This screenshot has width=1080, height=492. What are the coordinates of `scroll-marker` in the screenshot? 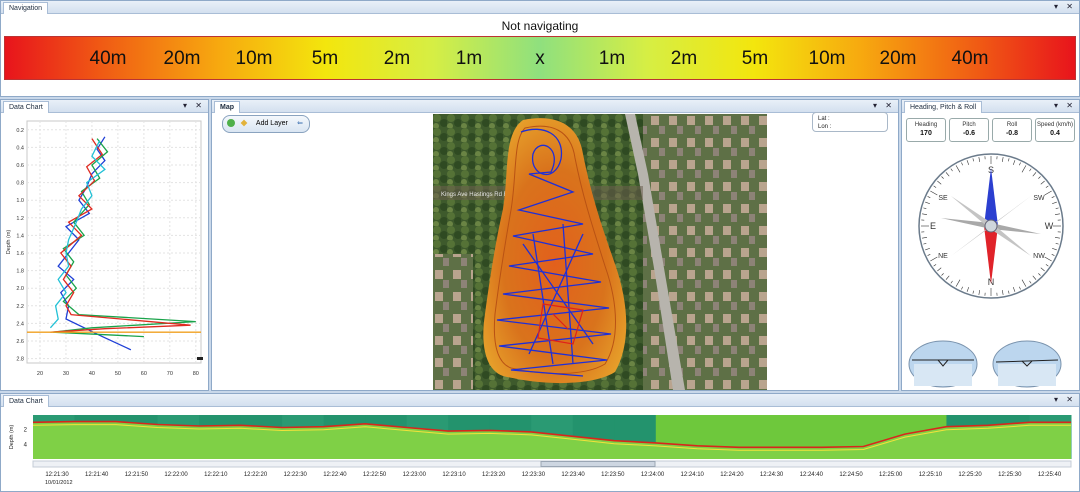 It's located at (200, 358).